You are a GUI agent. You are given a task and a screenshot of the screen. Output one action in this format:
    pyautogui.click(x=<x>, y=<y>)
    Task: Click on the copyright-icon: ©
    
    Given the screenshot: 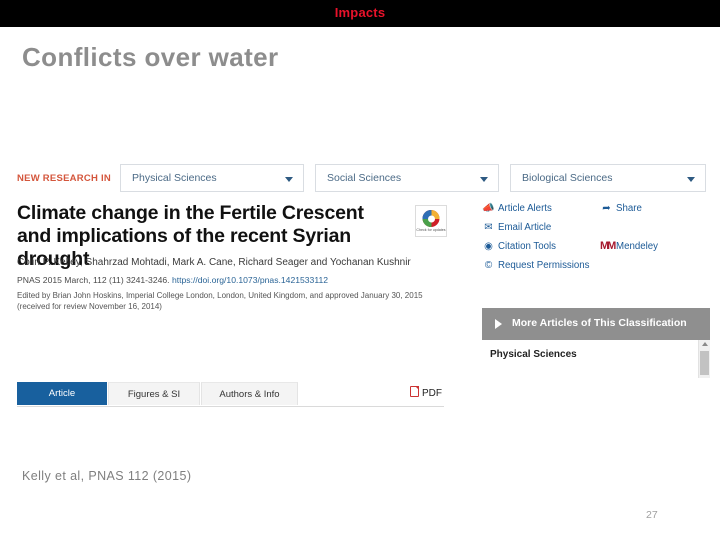 What is the action you would take?
    pyautogui.click(x=488, y=265)
    